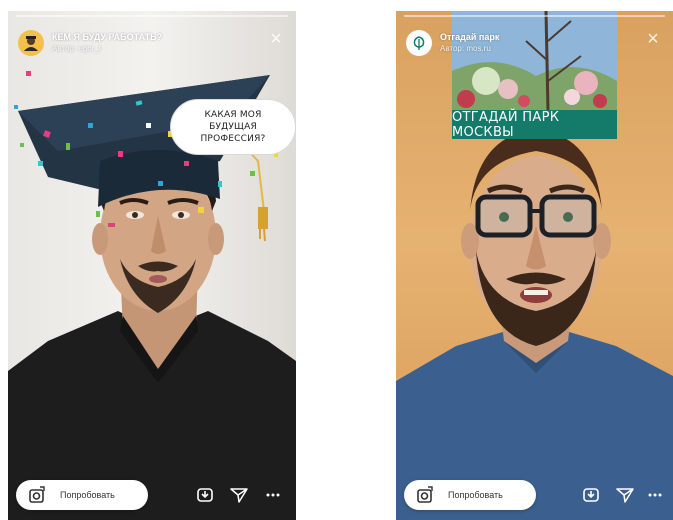  I want to click on bubble-line: будущая, so click(233, 127).